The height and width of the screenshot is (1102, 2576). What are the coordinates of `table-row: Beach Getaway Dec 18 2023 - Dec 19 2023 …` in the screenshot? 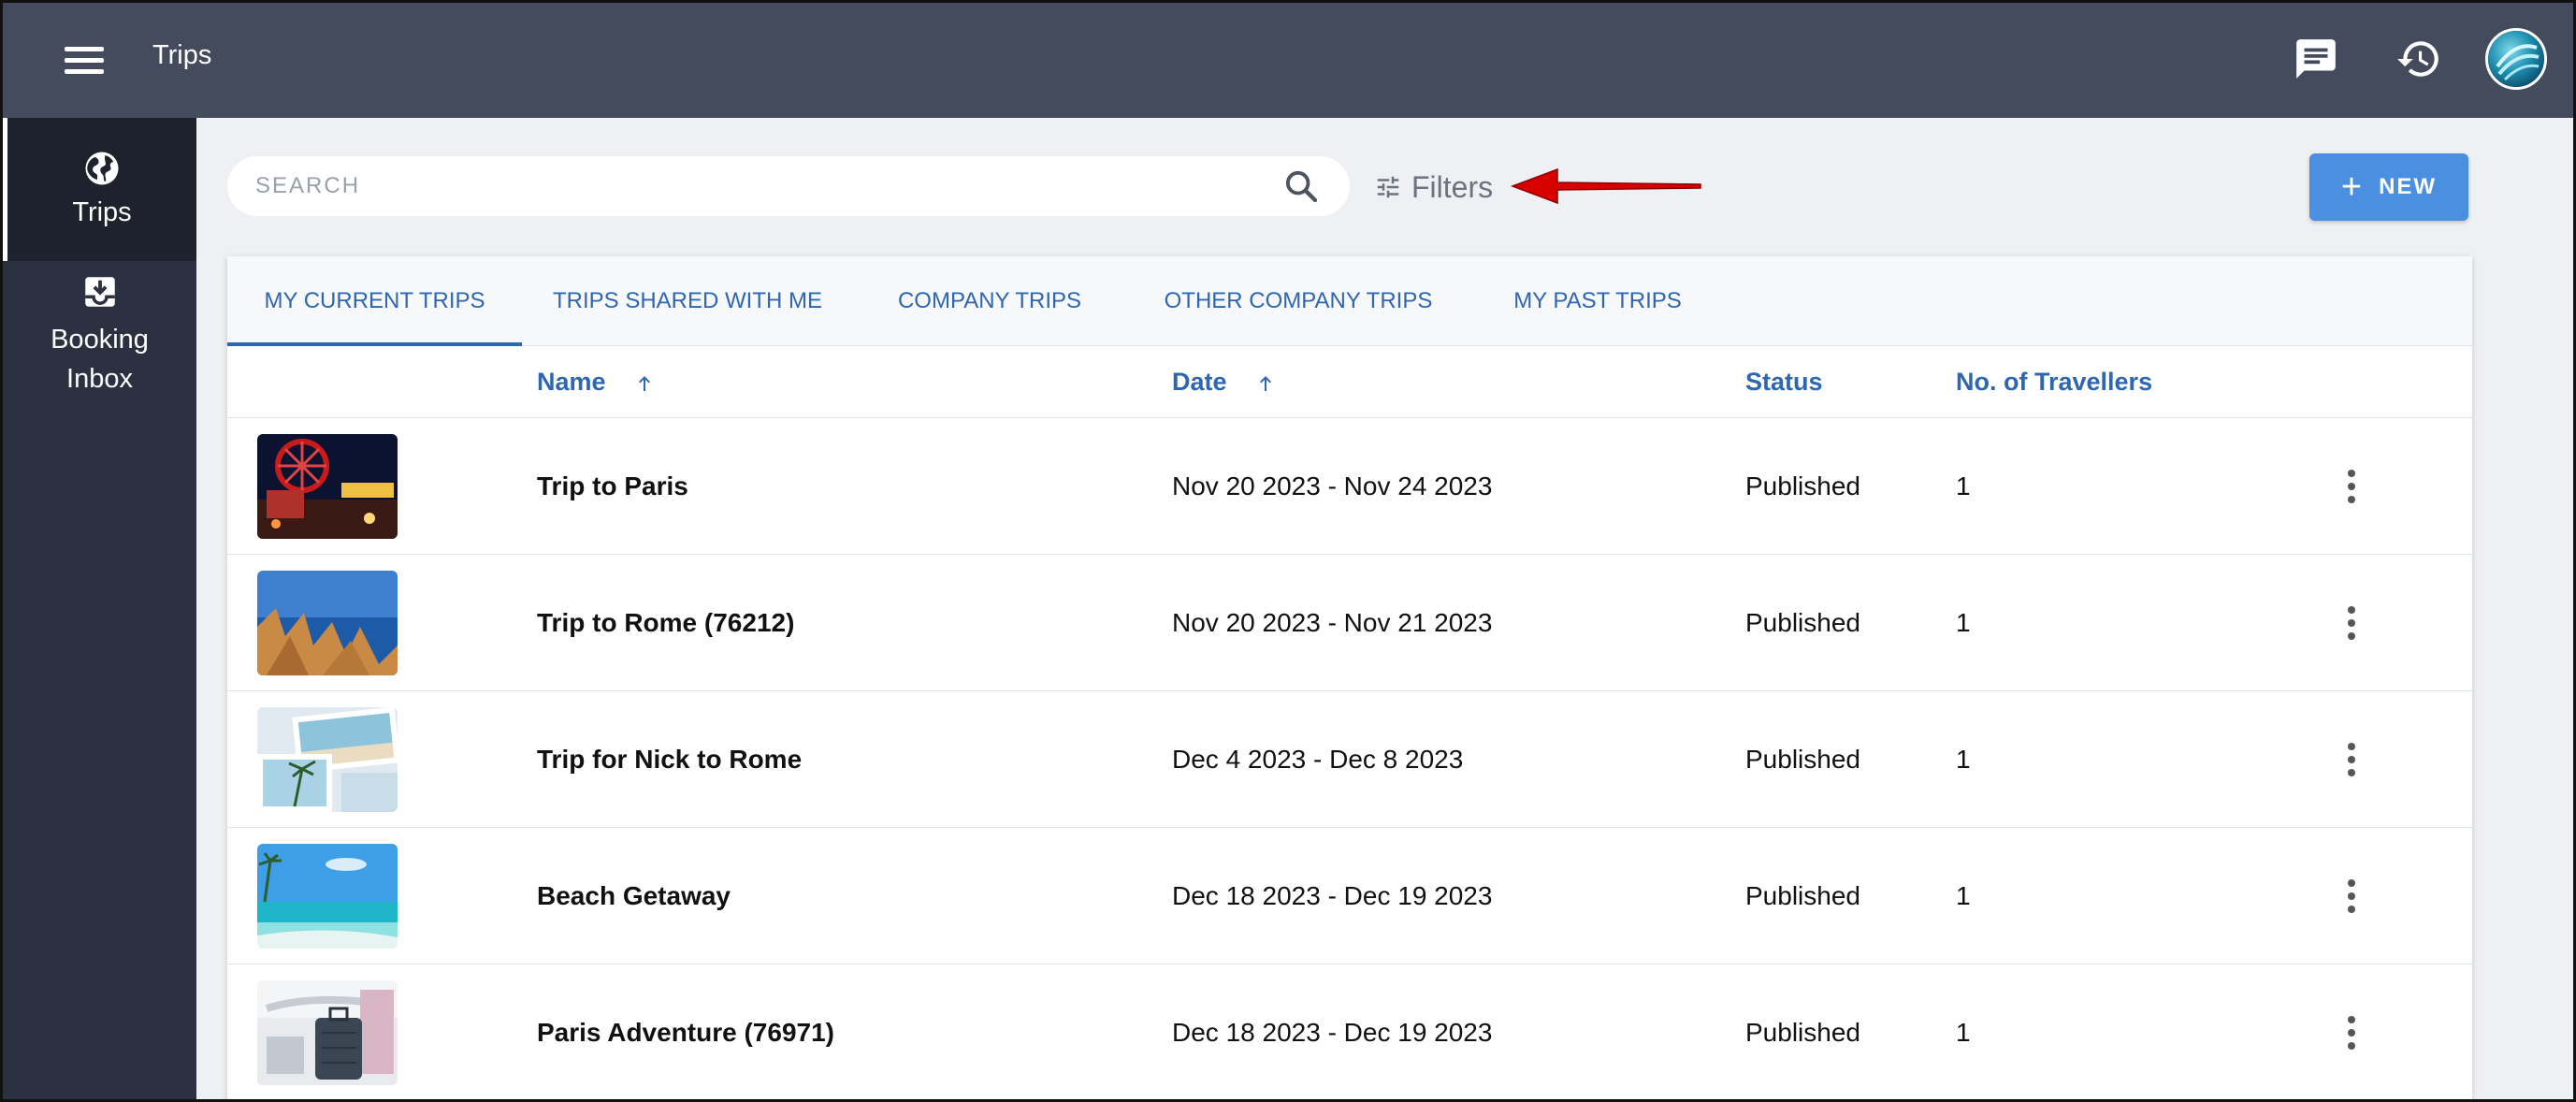 It's located at (1349, 896).